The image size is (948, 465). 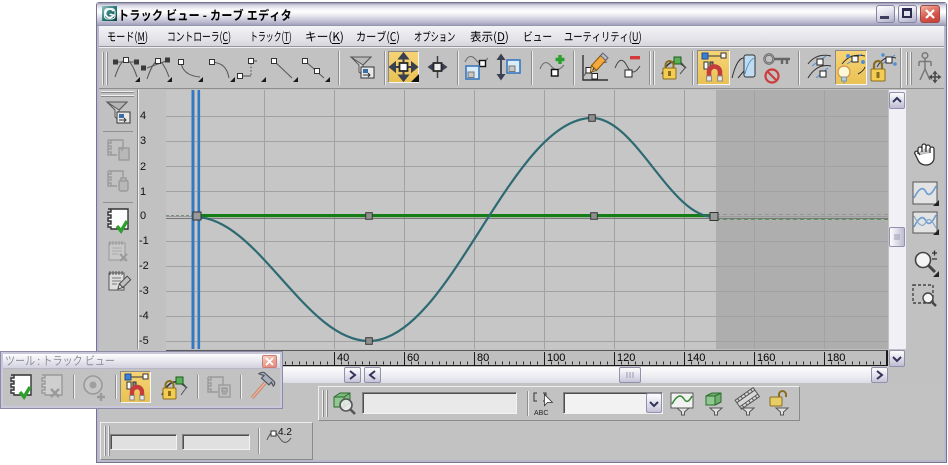 I want to click on svg-text: 120, so click(x=626, y=358).